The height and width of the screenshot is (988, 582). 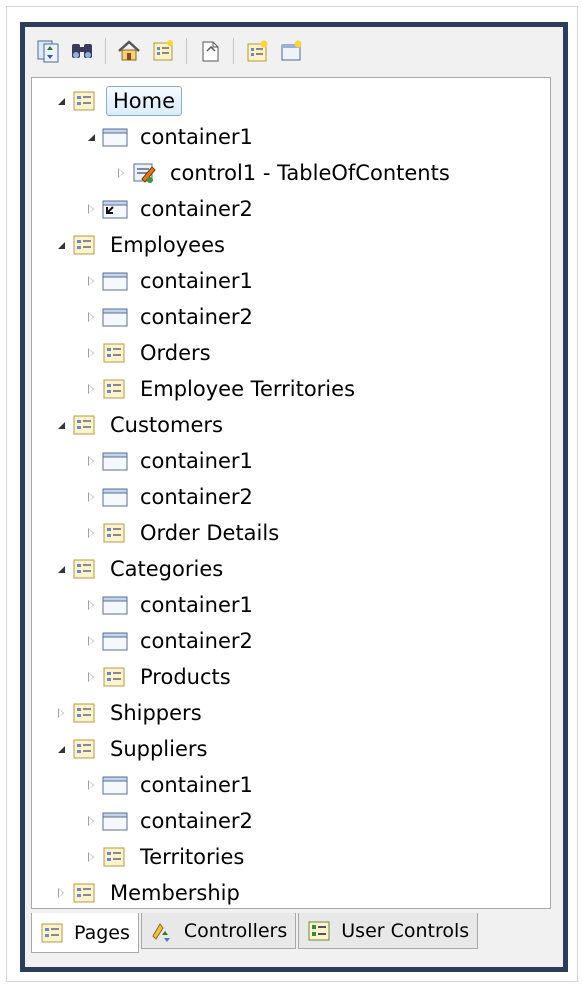 I want to click on tree-node-label: Categories, so click(x=166, y=569).